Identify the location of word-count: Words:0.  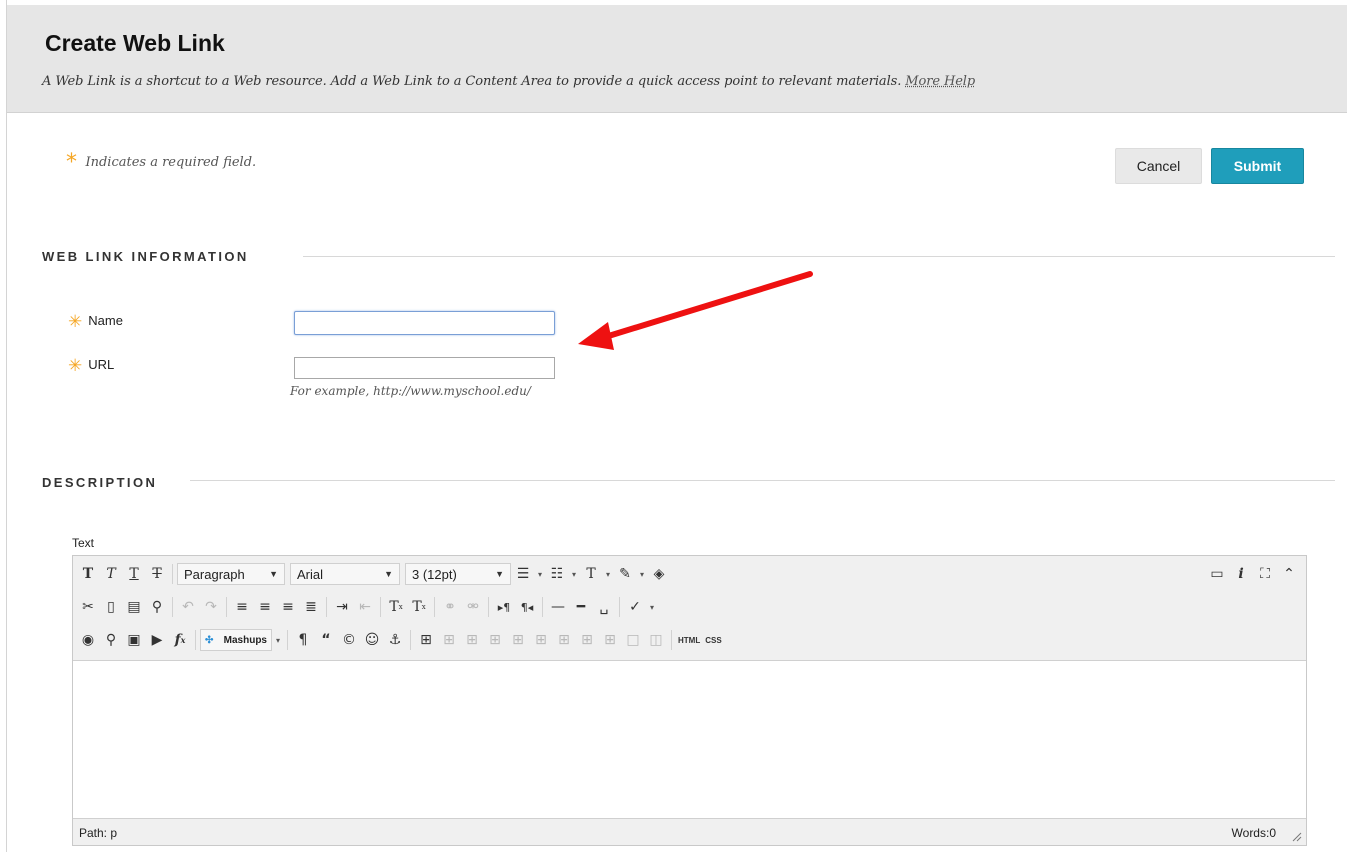
(1253, 833).